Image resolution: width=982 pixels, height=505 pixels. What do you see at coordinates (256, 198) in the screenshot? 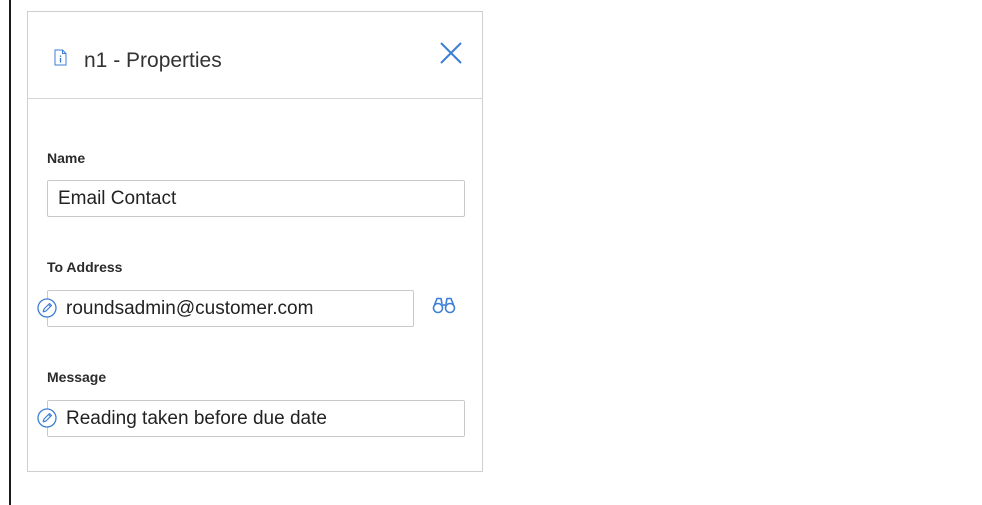
I see `name-field: Email Contact` at bounding box center [256, 198].